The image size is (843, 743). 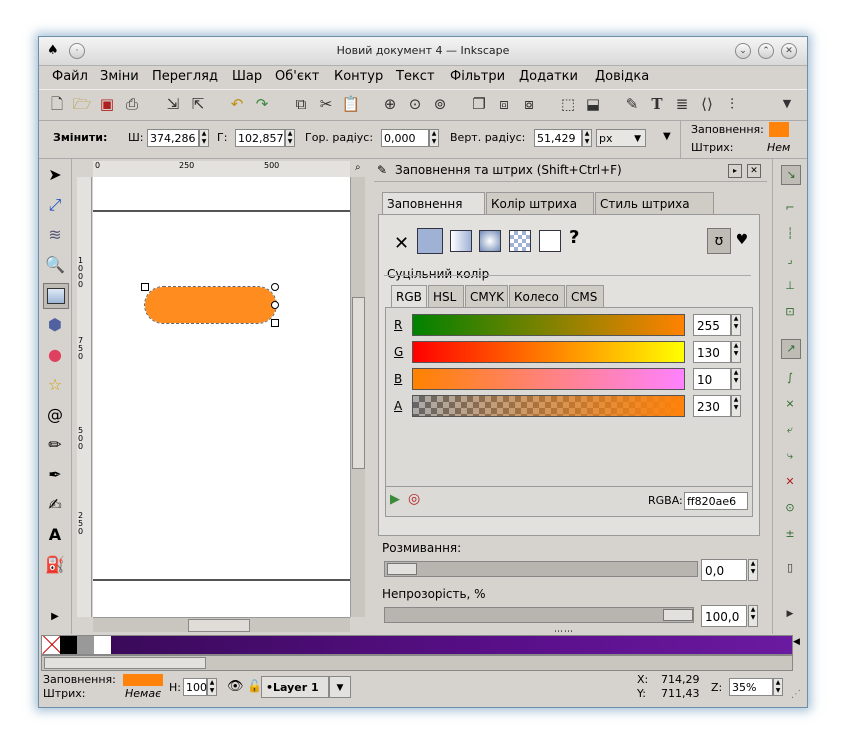 I want to click on zoom-drawing-icon: ⊙, so click(x=415, y=104).